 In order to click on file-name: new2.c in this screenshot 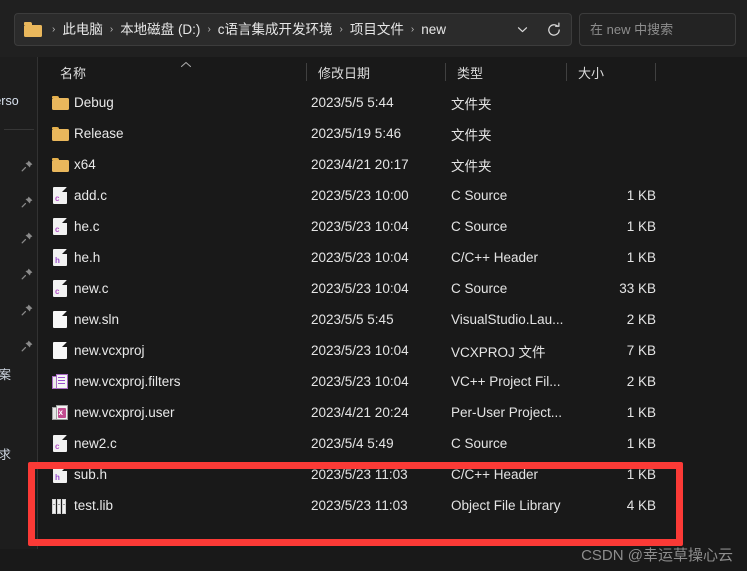, I will do `click(95, 443)`.